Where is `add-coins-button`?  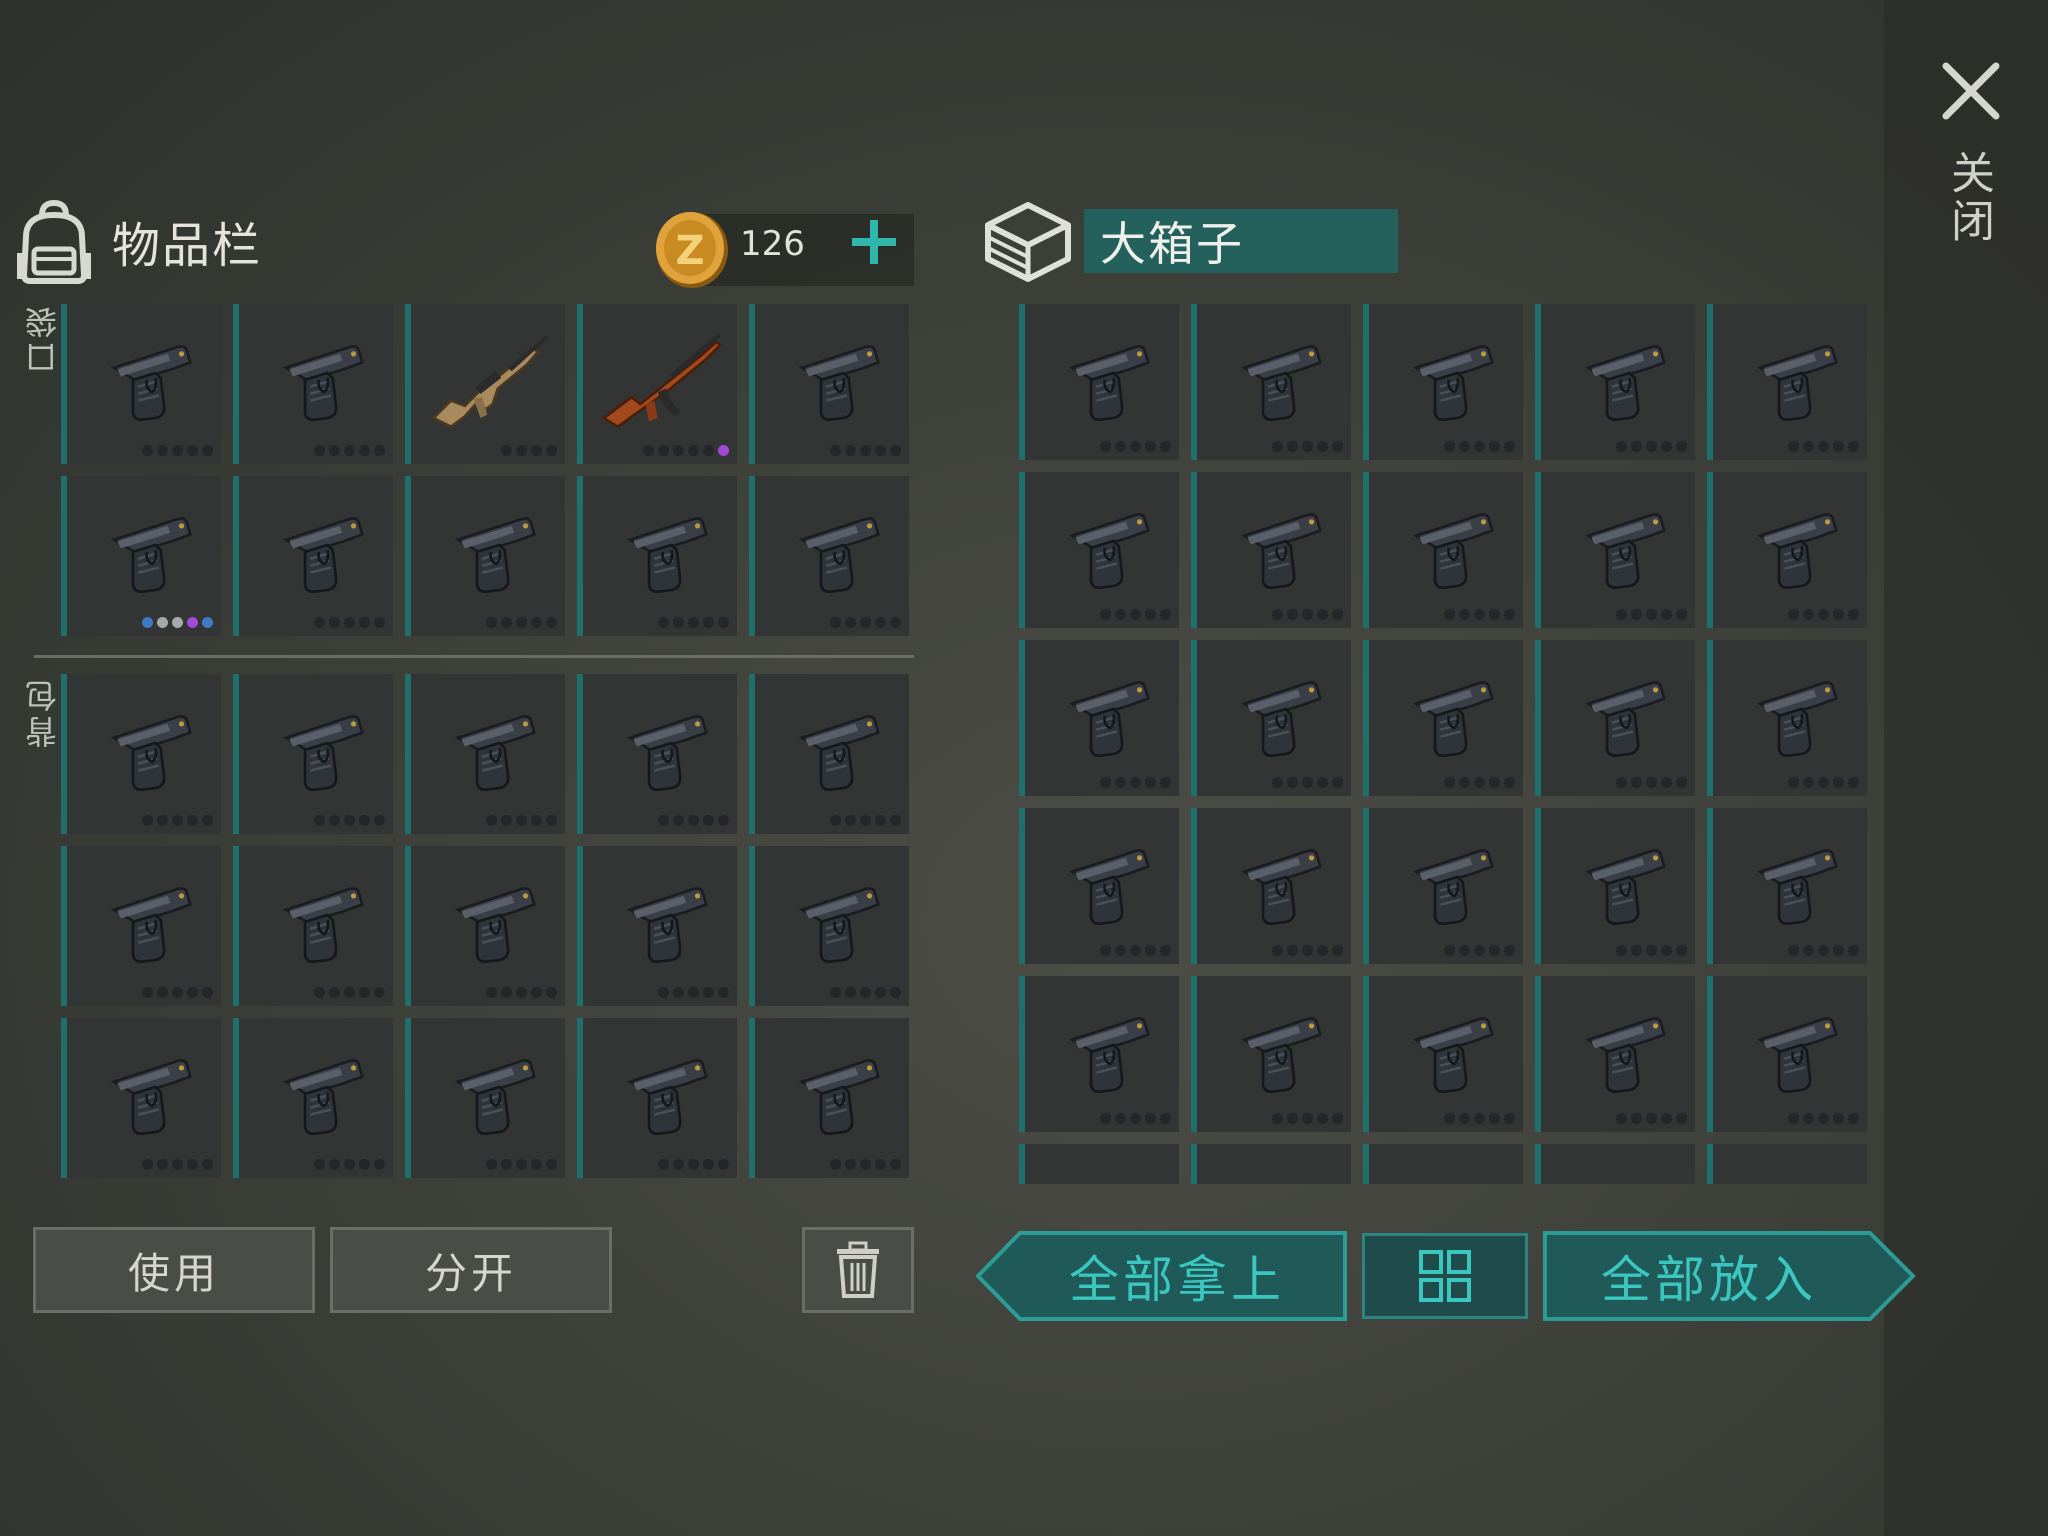
add-coins-button is located at coordinates (874, 242).